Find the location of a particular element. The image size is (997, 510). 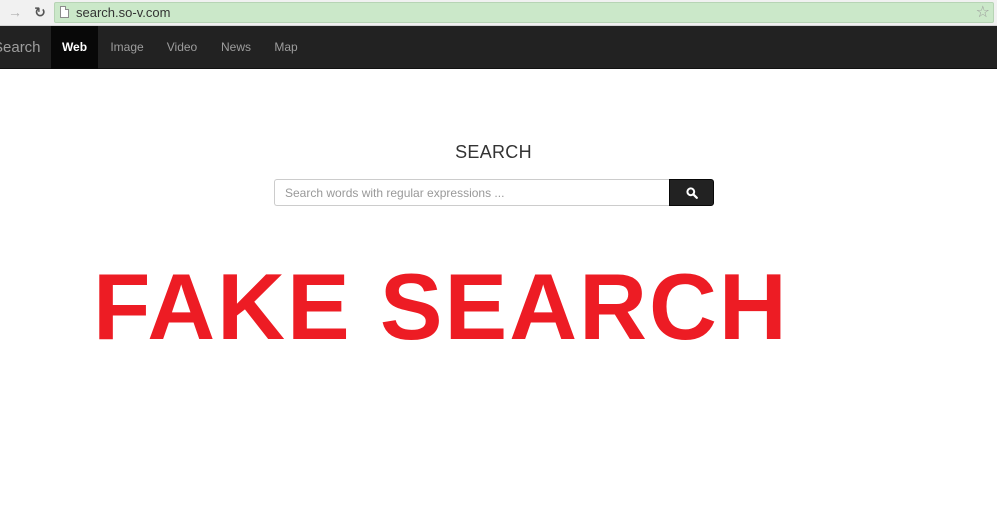

url-text: search.so-v.com is located at coordinates (123, 12).